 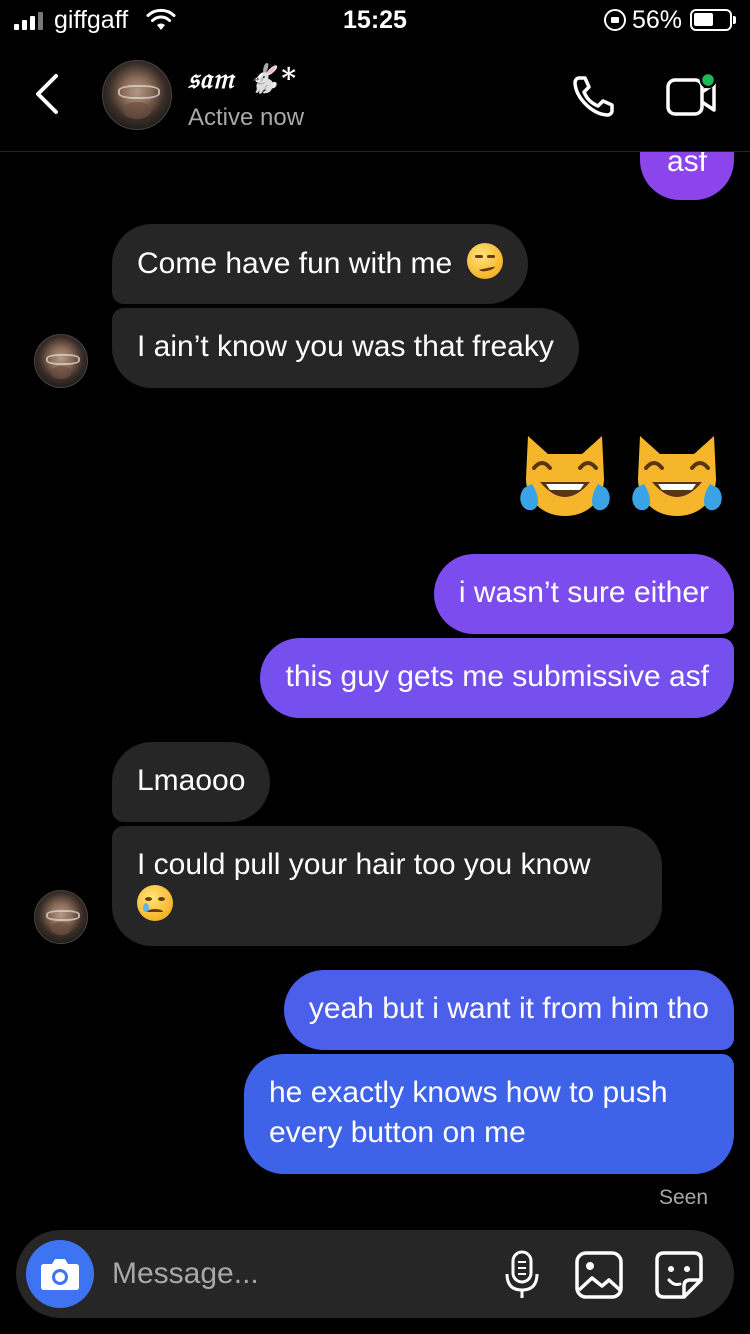 What do you see at coordinates (484, 261) in the screenshot?
I see `smirk-face-icon` at bounding box center [484, 261].